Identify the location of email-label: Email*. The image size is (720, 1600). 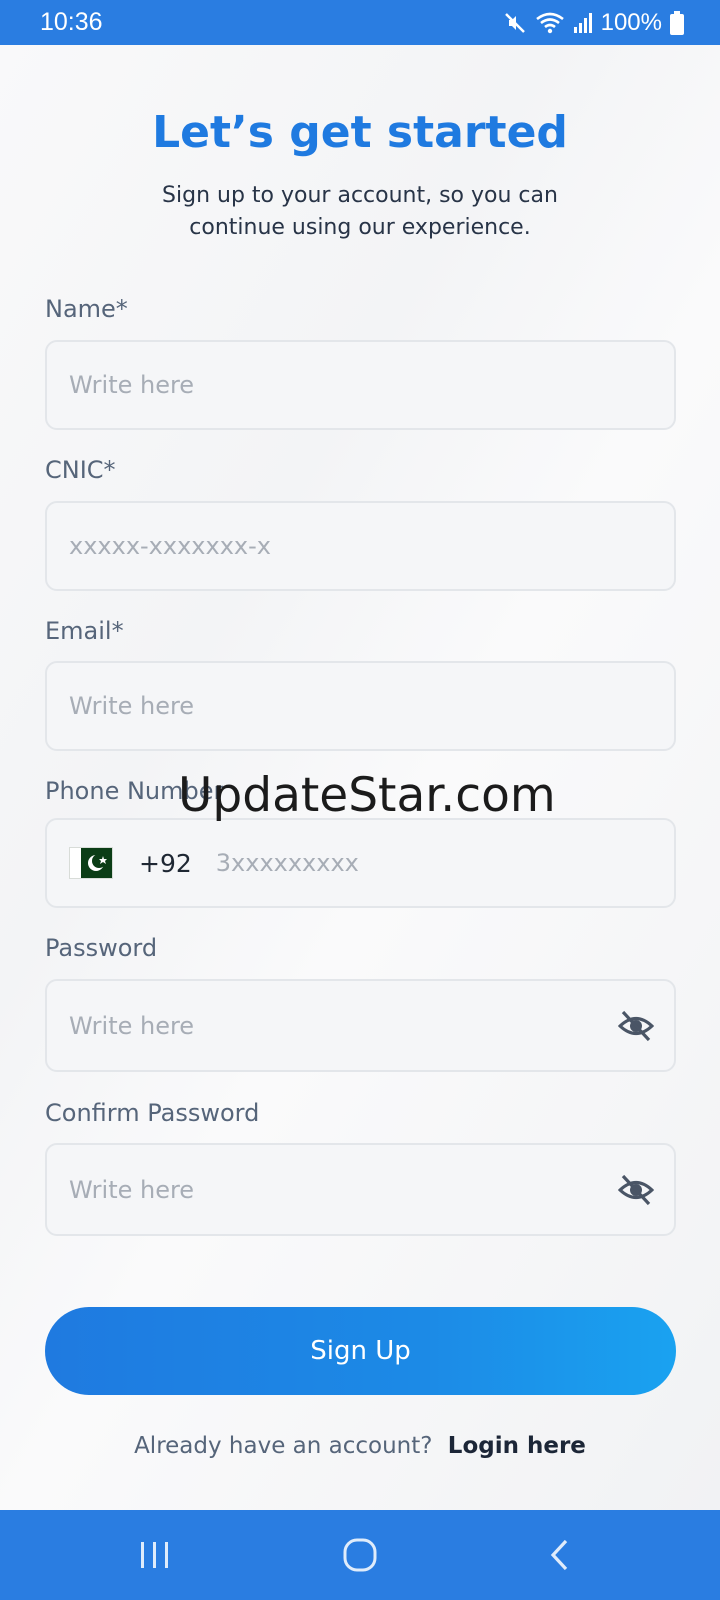
(84, 631).